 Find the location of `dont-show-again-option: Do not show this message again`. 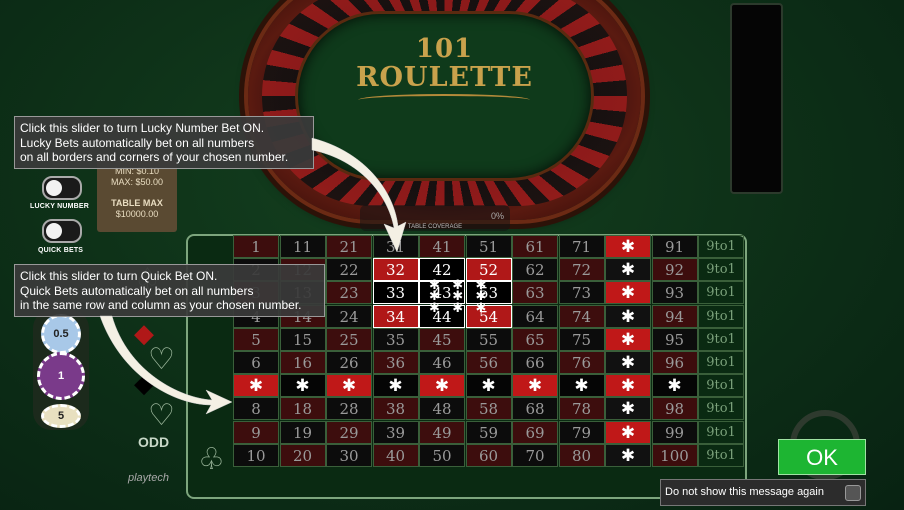

dont-show-again-option: Do not show this message again is located at coordinates (763, 492).